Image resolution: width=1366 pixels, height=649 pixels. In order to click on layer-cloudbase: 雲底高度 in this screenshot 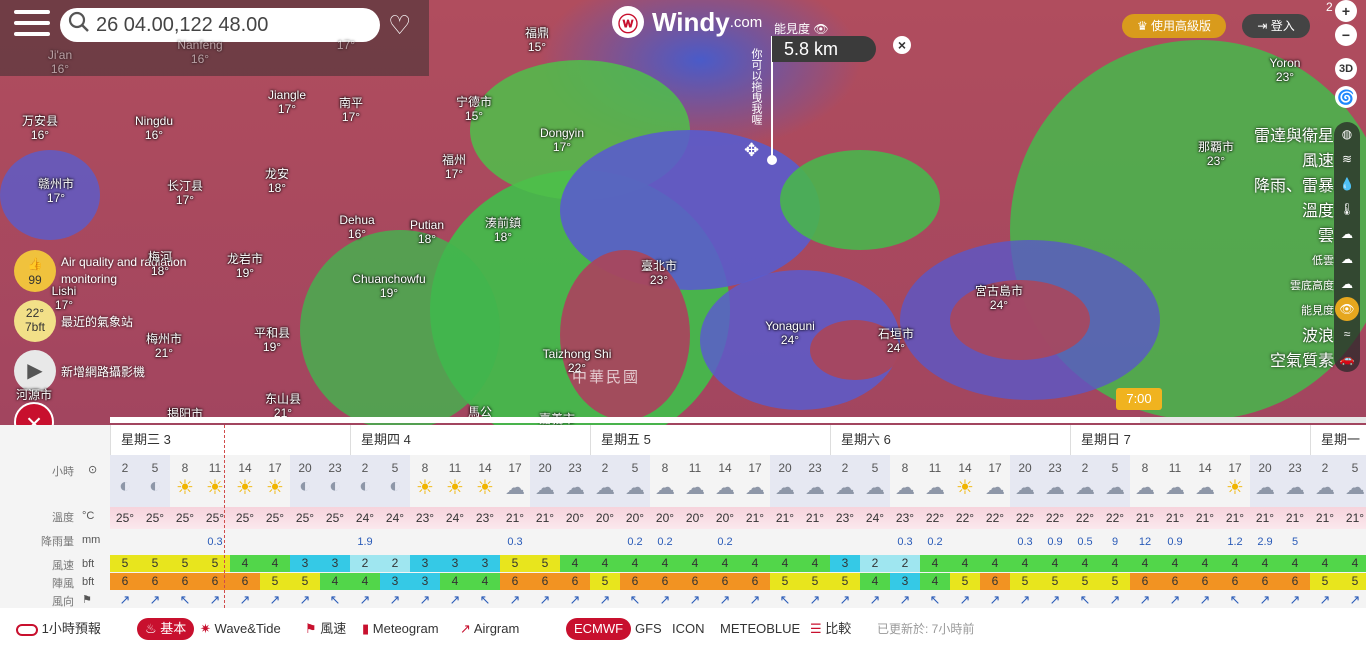, I will do `click(1294, 286)`.